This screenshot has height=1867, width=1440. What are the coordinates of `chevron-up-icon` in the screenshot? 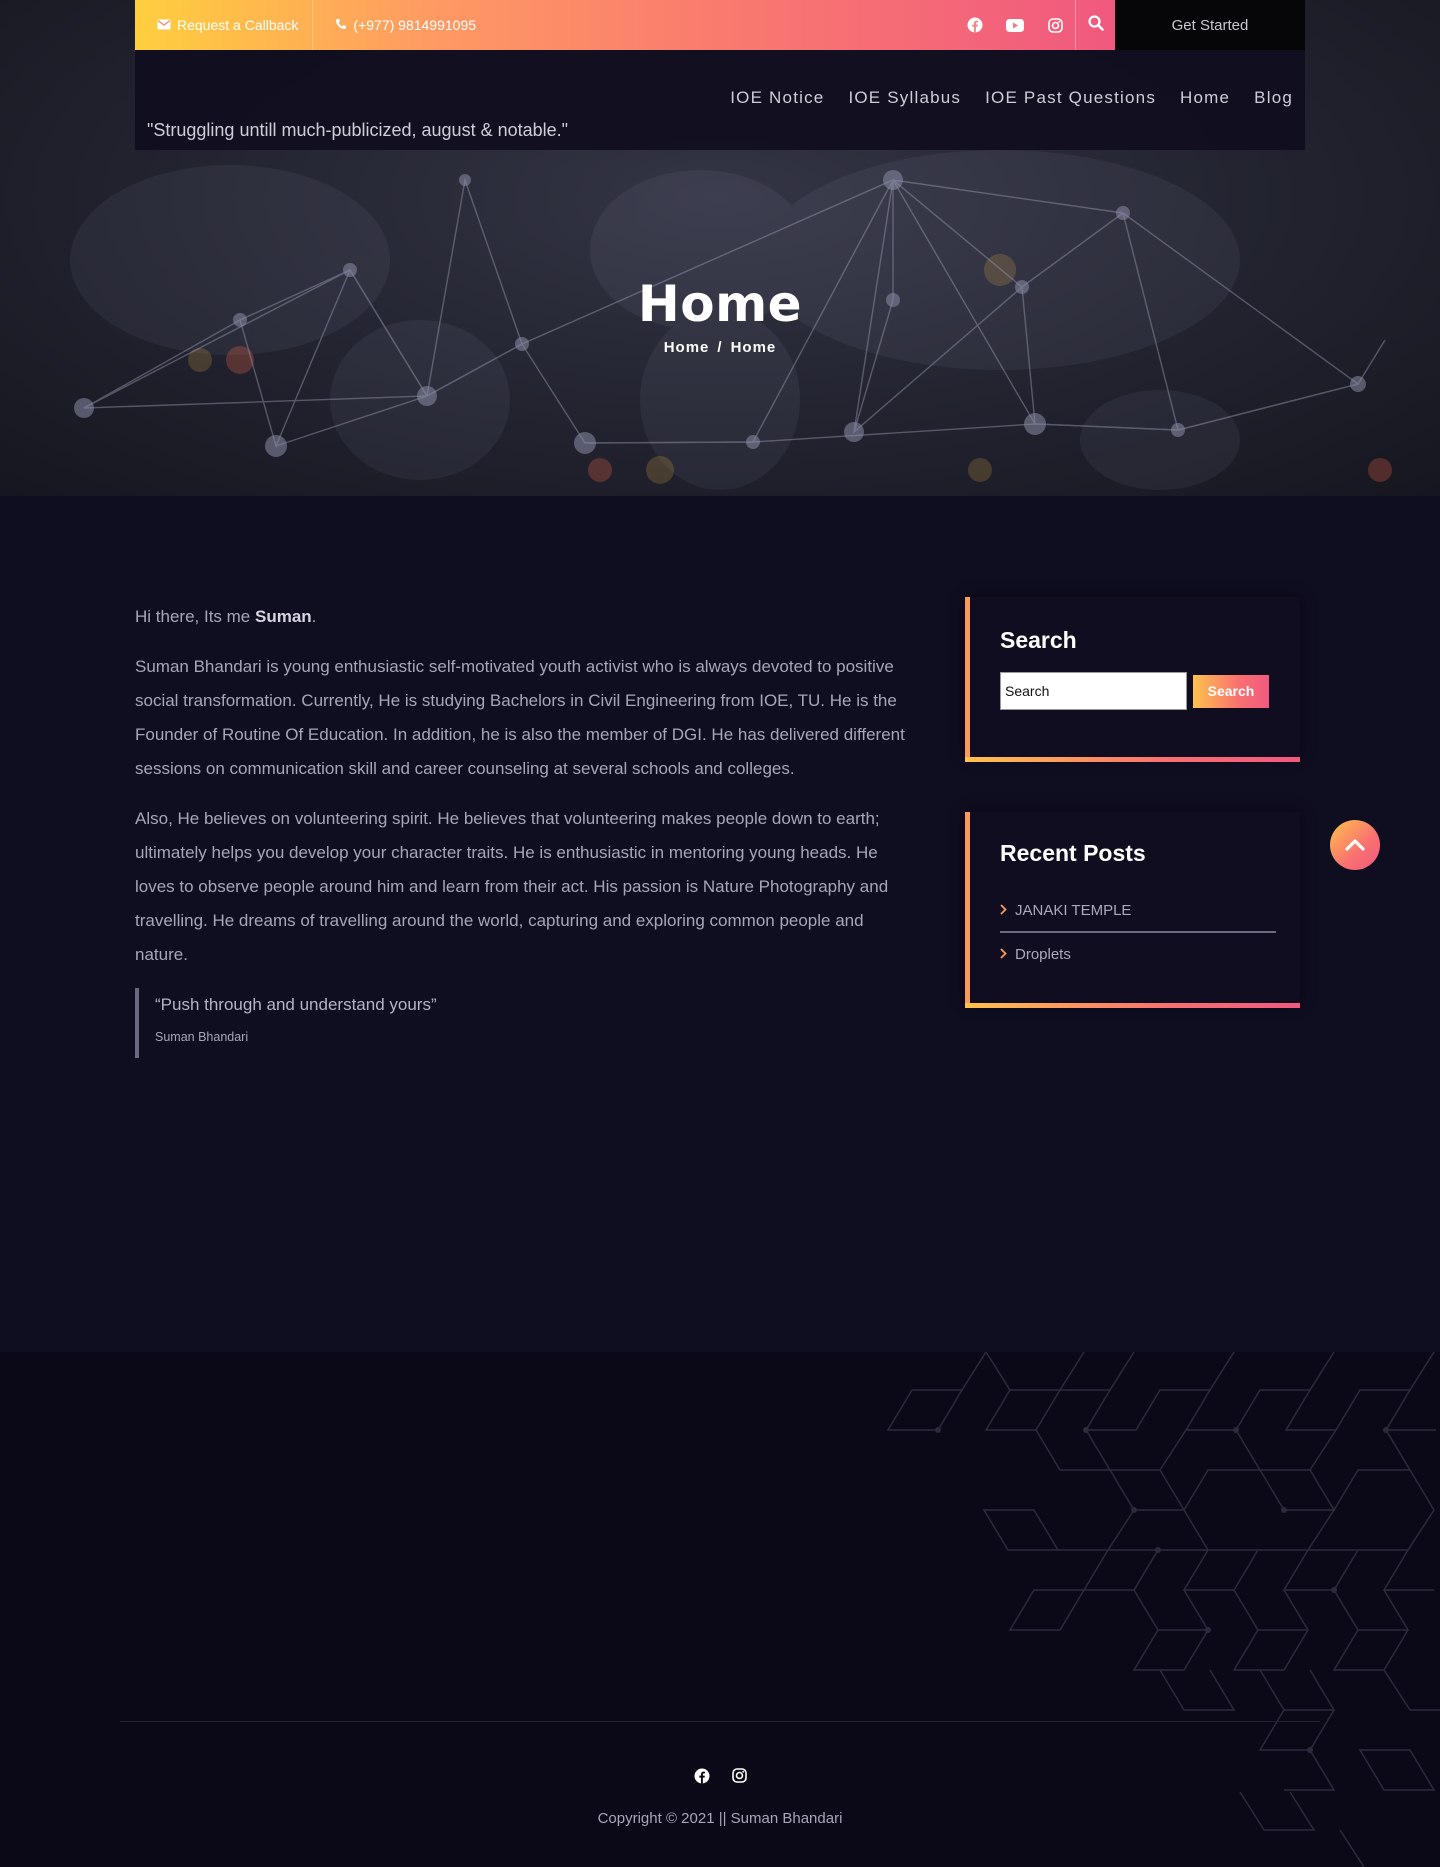 It's located at (1355, 845).